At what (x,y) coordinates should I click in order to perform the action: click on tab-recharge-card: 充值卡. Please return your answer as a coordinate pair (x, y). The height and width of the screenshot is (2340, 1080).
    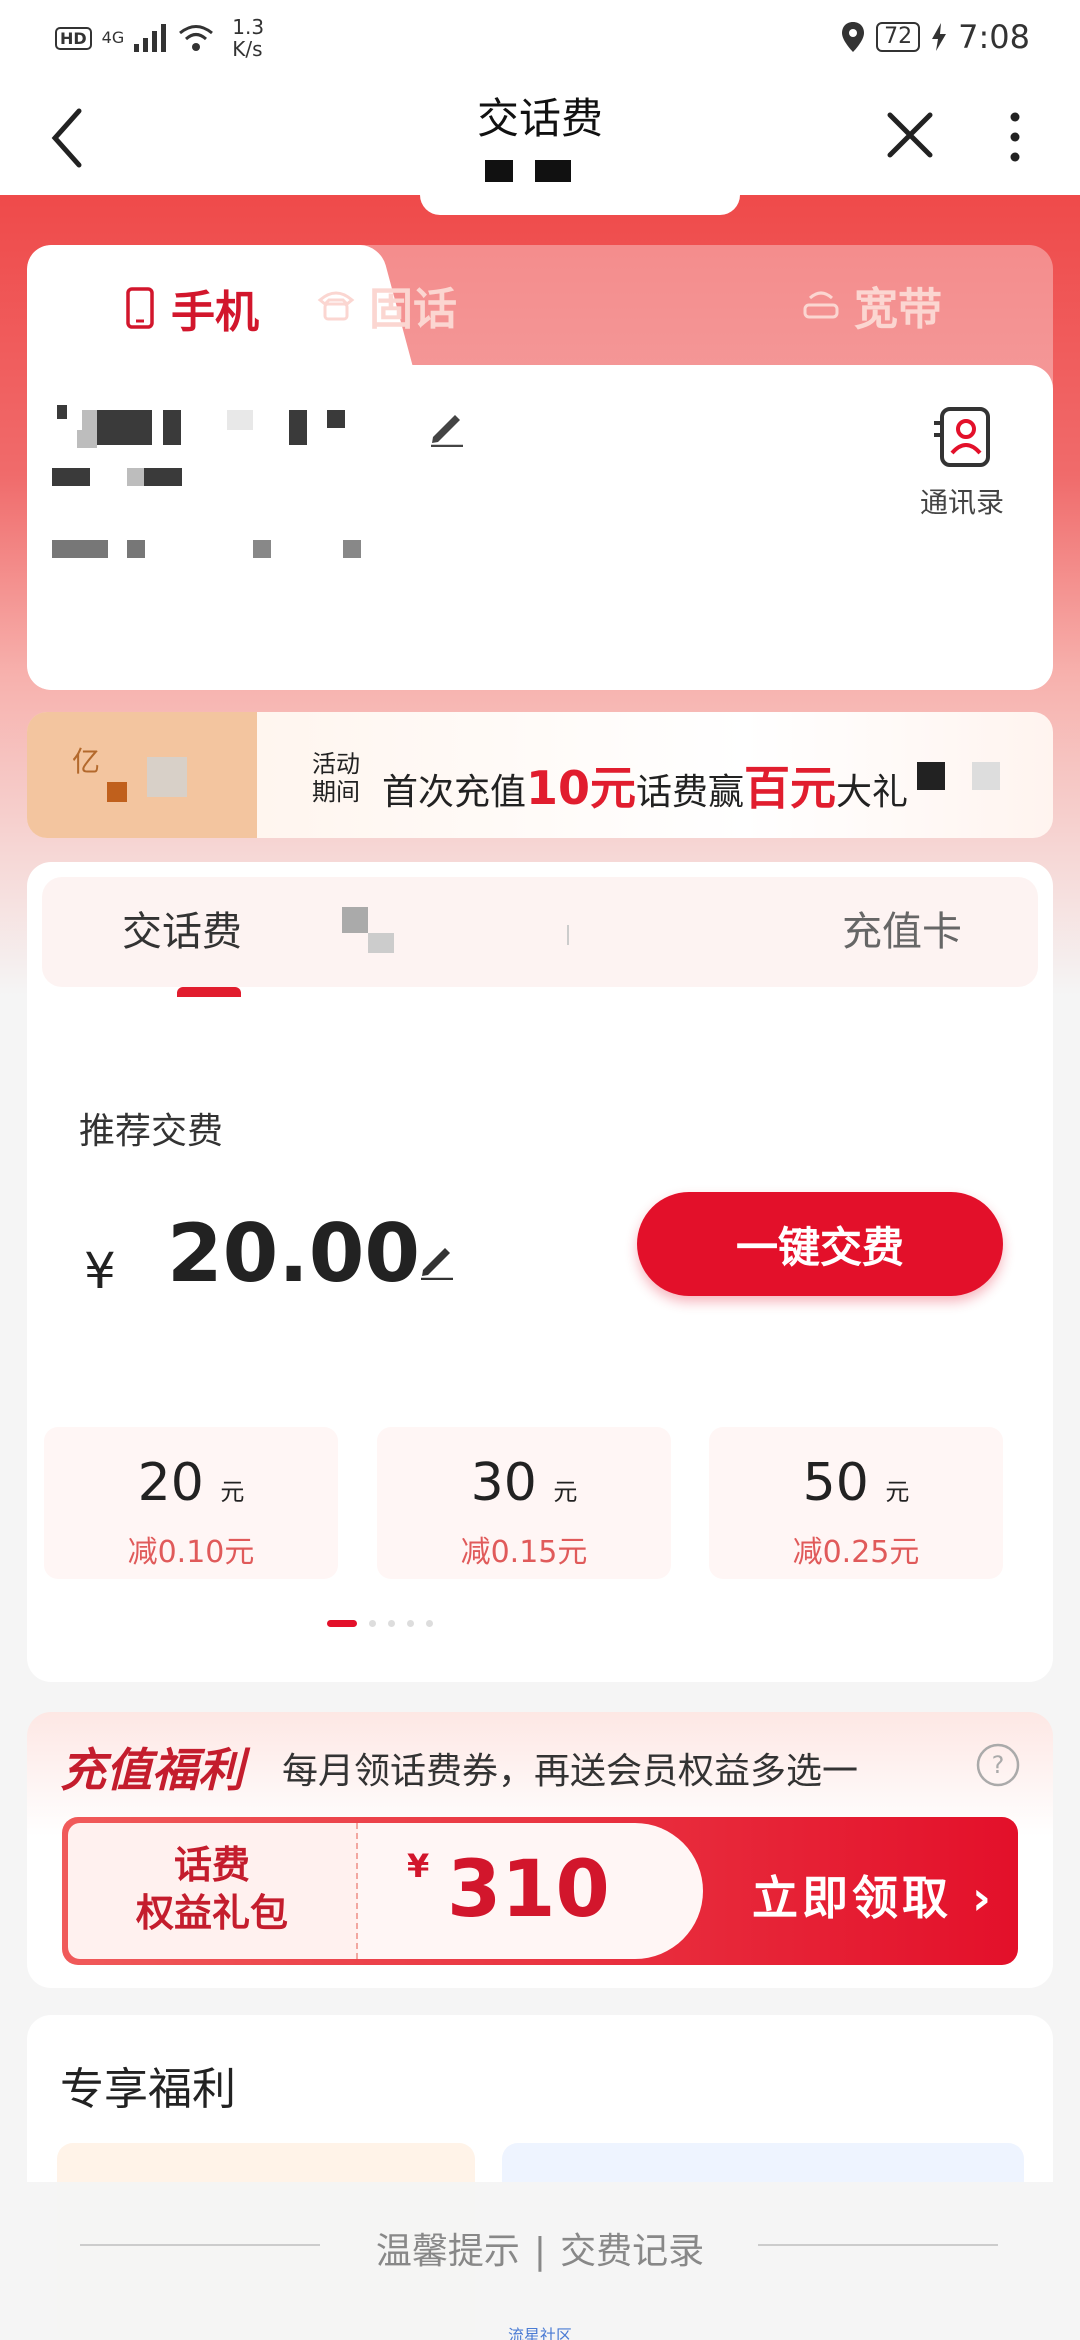
    Looking at the image, I should click on (902, 932).